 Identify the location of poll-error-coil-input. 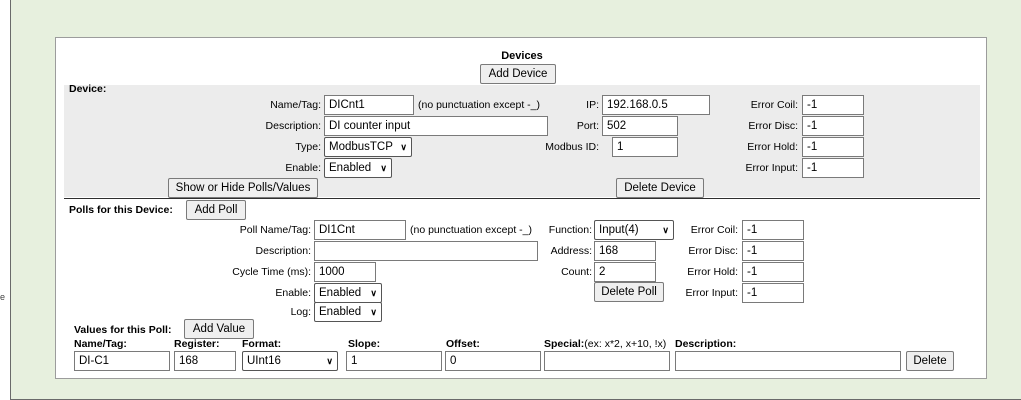
(773, 230).